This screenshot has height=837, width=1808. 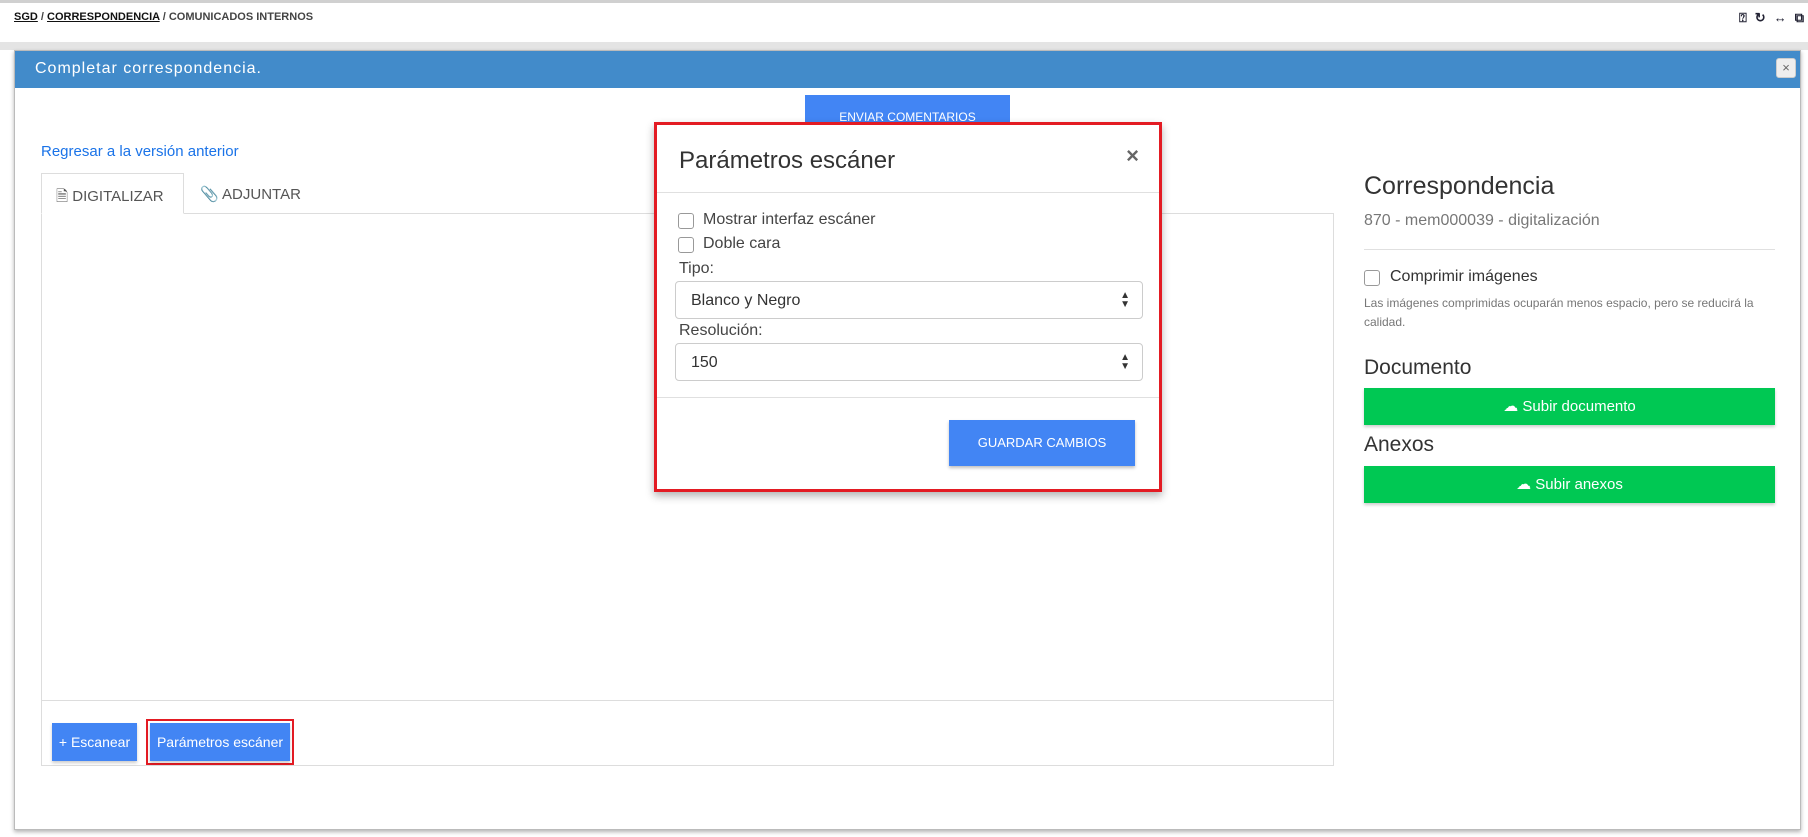 What do you see at coordinates (721, 330) in the screenshot?
I see `resolucion-label: Resolución:` at bounding box center [721, 330].